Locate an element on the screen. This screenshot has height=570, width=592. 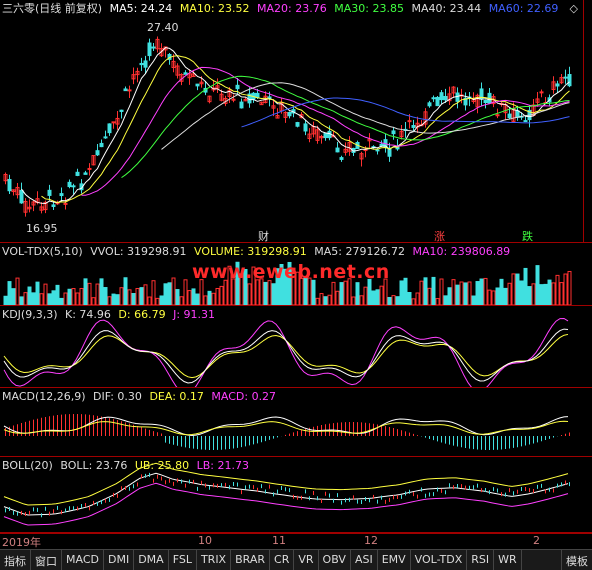
kdj-j-line is located at coordinates (286, 352).